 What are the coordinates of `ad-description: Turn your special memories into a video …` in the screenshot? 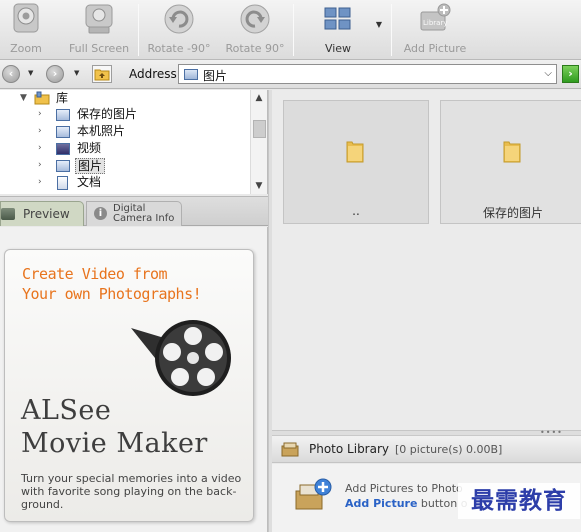 It's located at (131, 491).